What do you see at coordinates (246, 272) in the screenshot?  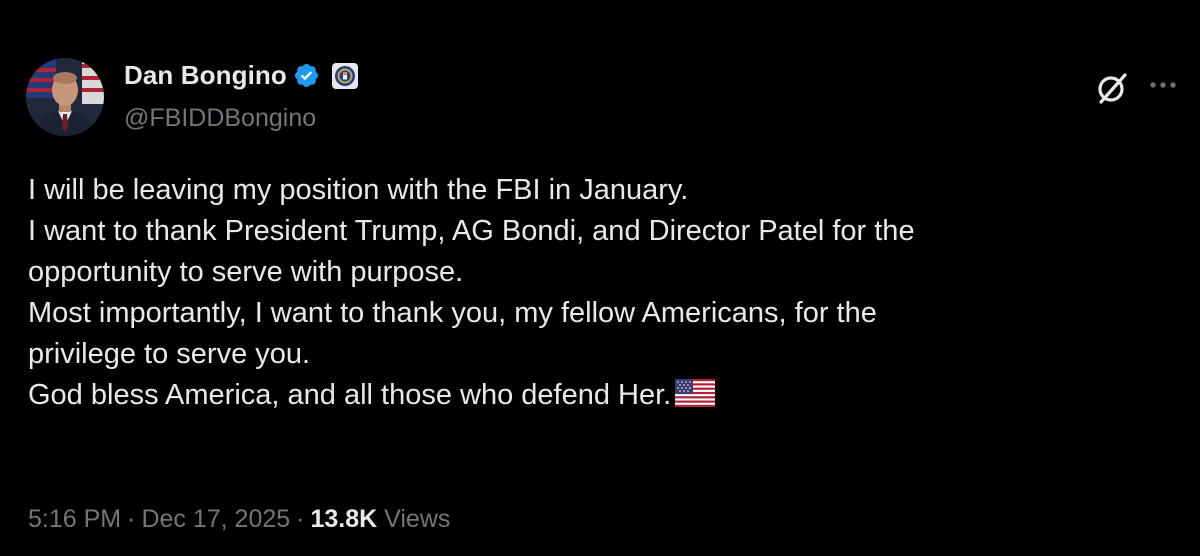 I see `tweet-line: opportunity to serve with purpose.` at bounding box center [246, 272].